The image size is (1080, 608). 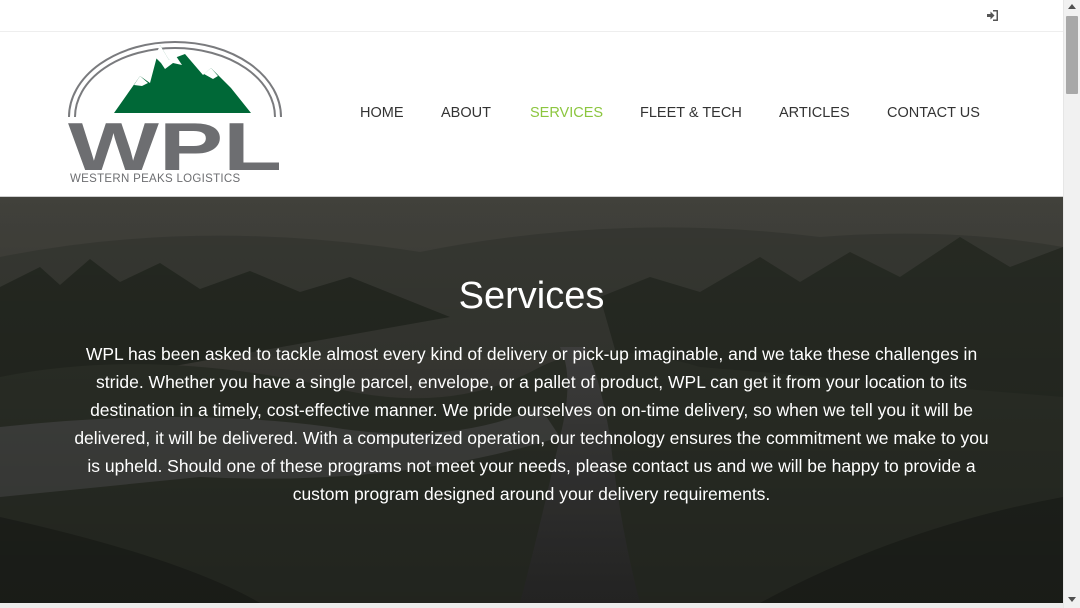 What do you see at coordinates (155, 179) in the screenshot?
I see `logo-tagline: WESTERN PEAKS LOGISTICS` at bounding box center [155, 179].